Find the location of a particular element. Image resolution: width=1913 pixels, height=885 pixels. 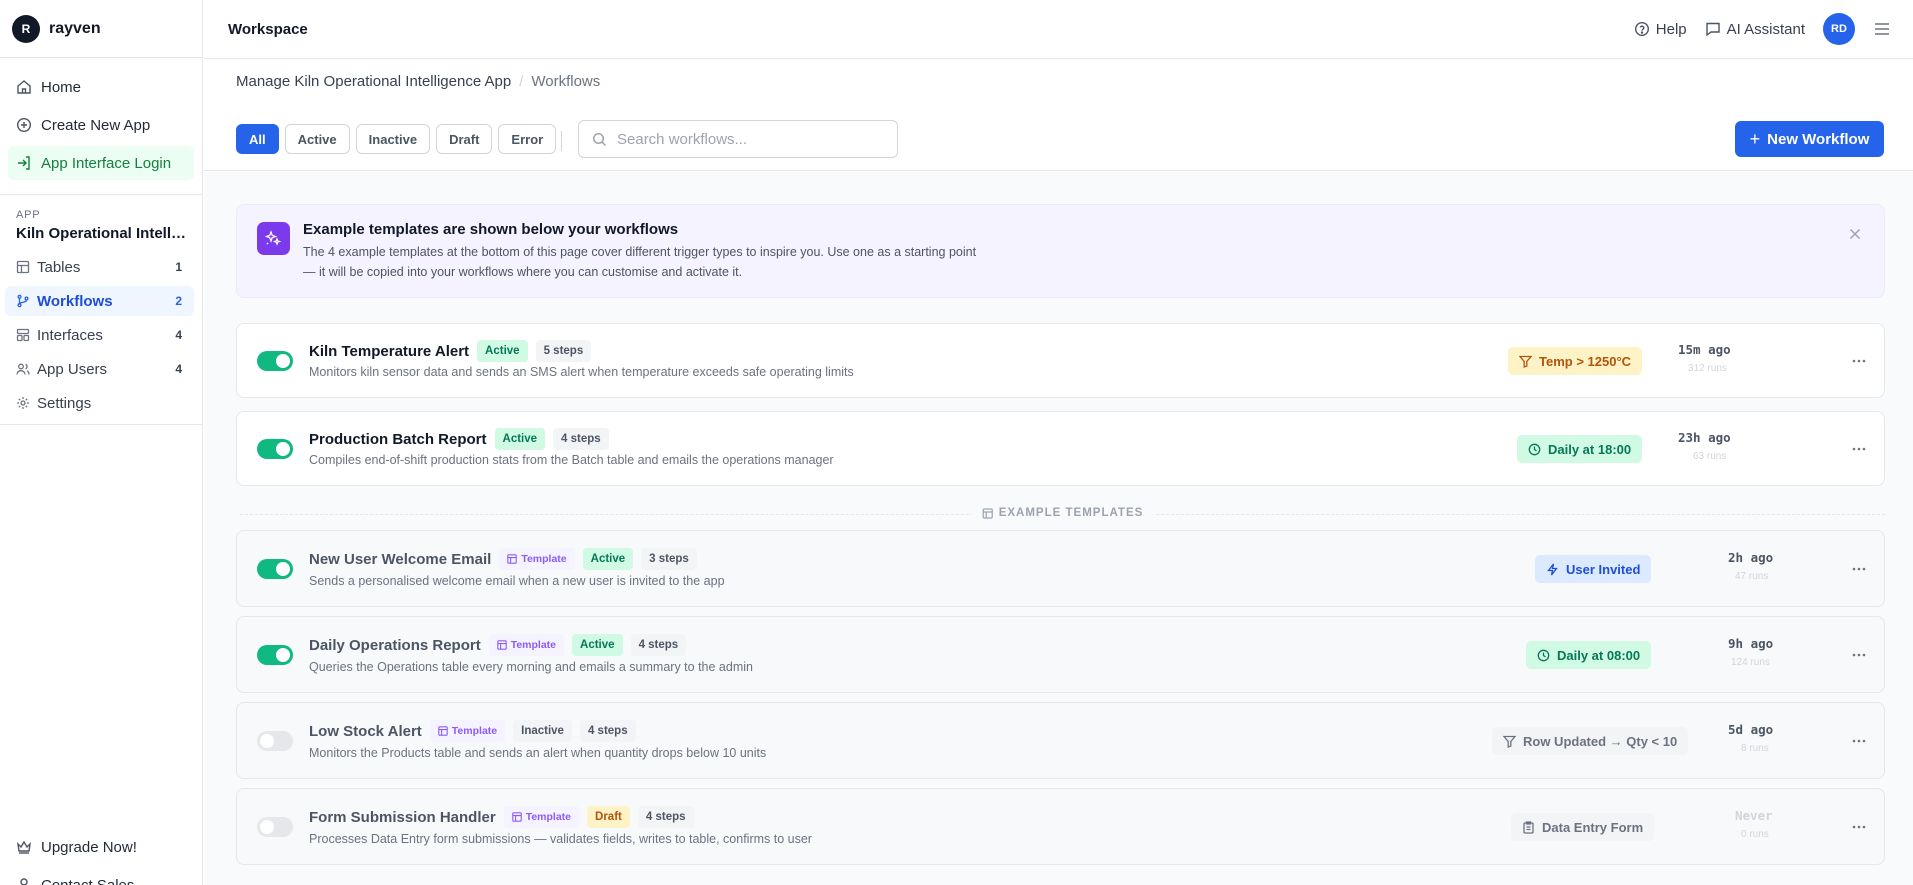

template-badge: Template is located at coordinates (526, 645).